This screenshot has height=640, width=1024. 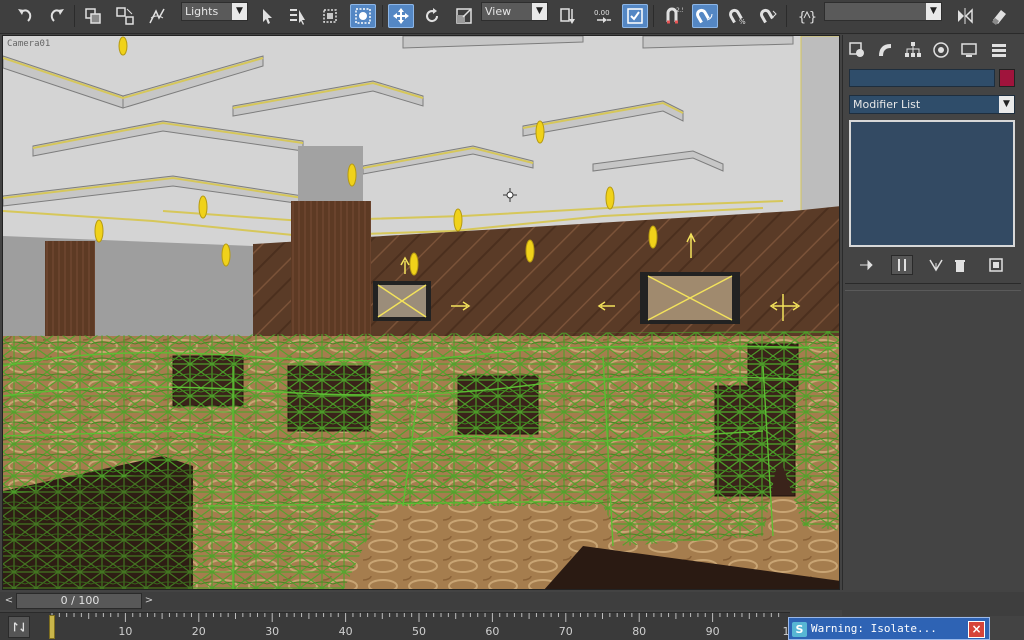 I want to click on align-icon, so click(x=999, y=16).